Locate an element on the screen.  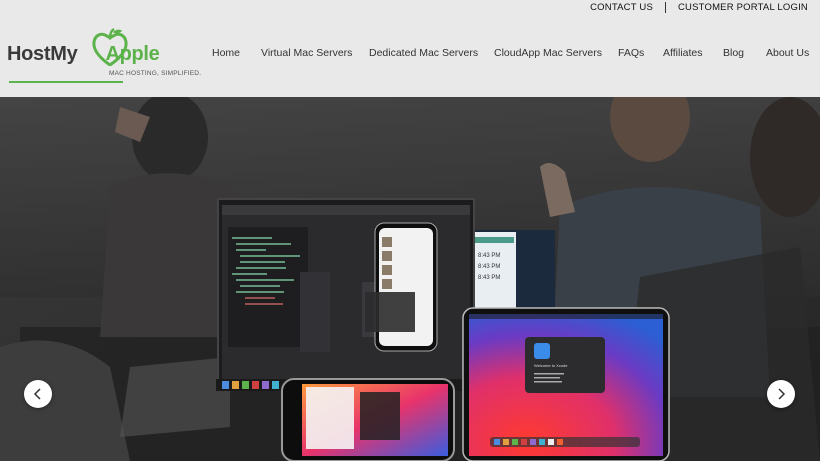
sidebar-time-3: 8:43 PM is located at coordinates (489, 278).